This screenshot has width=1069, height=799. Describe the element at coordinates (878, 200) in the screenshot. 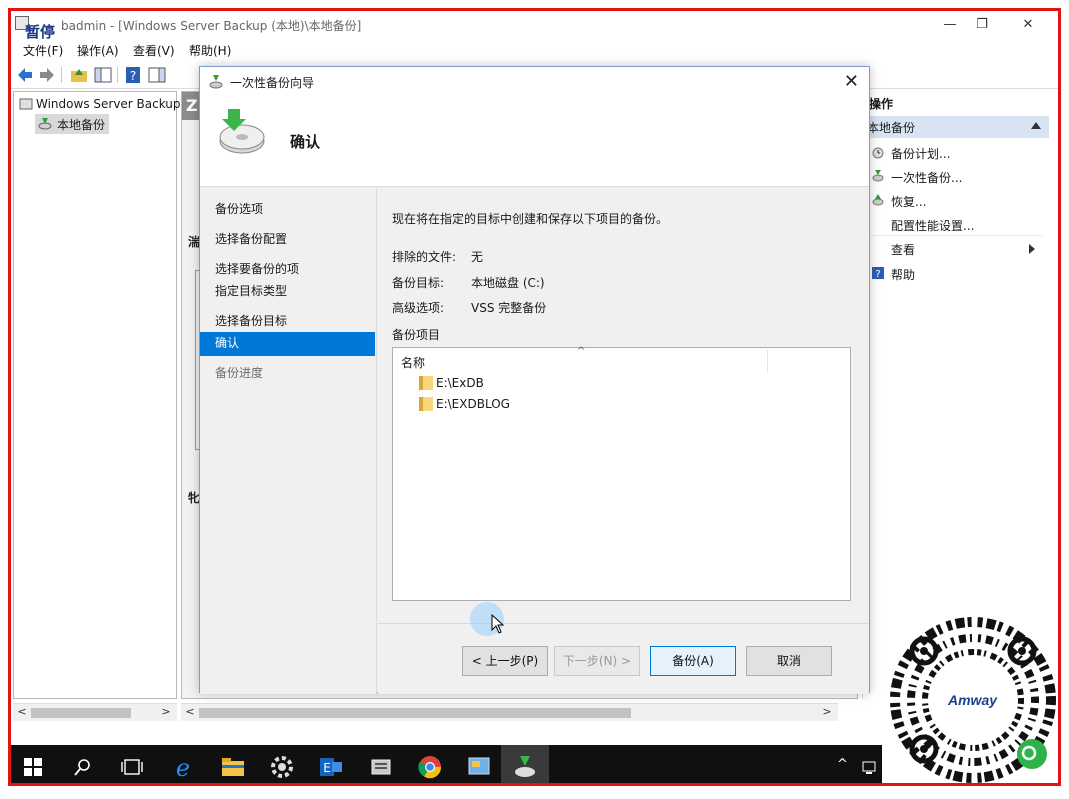

I see `recover-icon` at that location.